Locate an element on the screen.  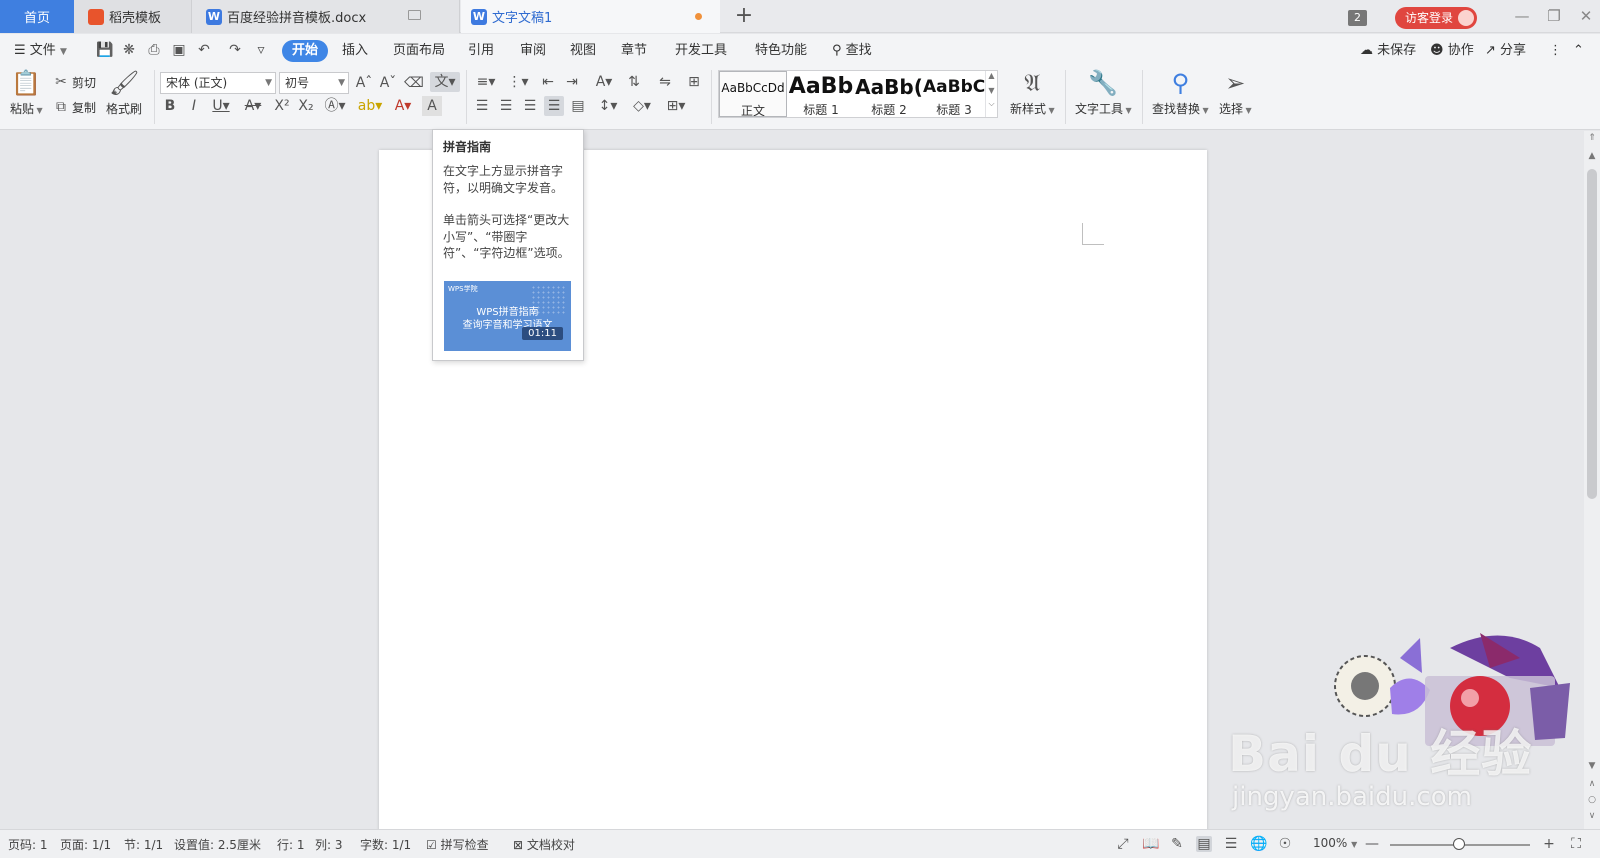
collapse-ribbon-icon: ⌃ is located at coordinates (1578, 51).